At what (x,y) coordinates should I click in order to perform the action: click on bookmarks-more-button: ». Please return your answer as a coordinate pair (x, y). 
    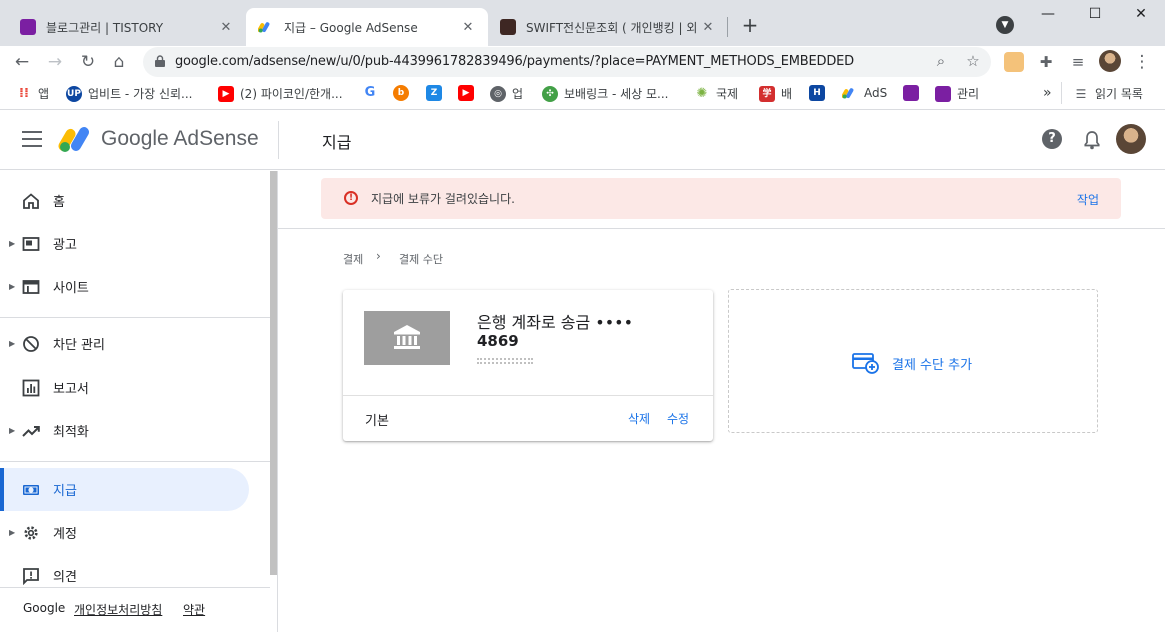
    Looking at the image, I should click on (1047, 93).